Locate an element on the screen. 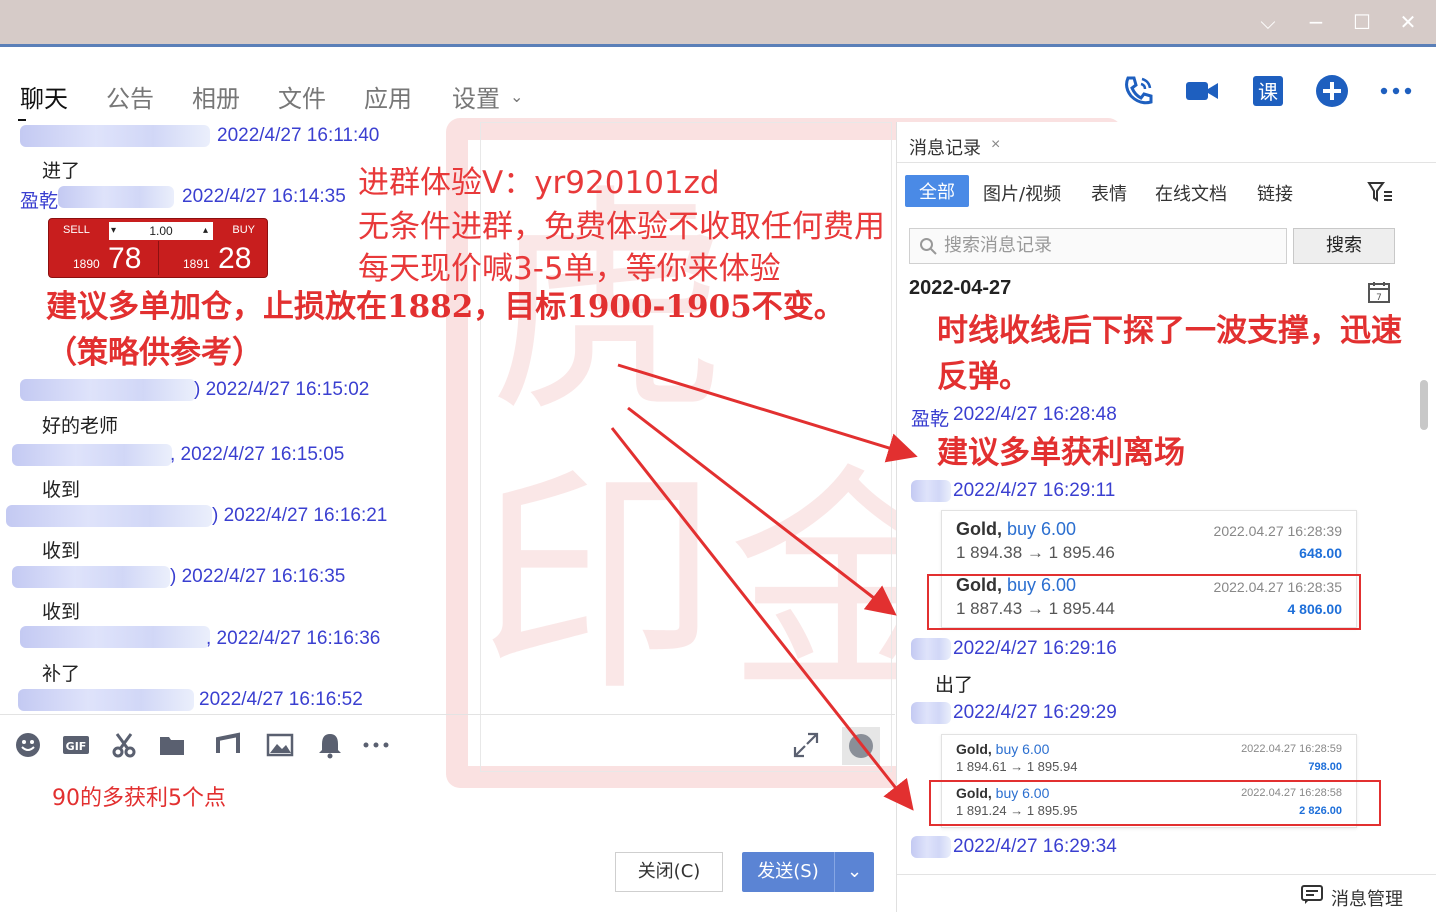 This screenshot has height=912, width=1436. svg-text: GIF is located at coordinates (76, 746).